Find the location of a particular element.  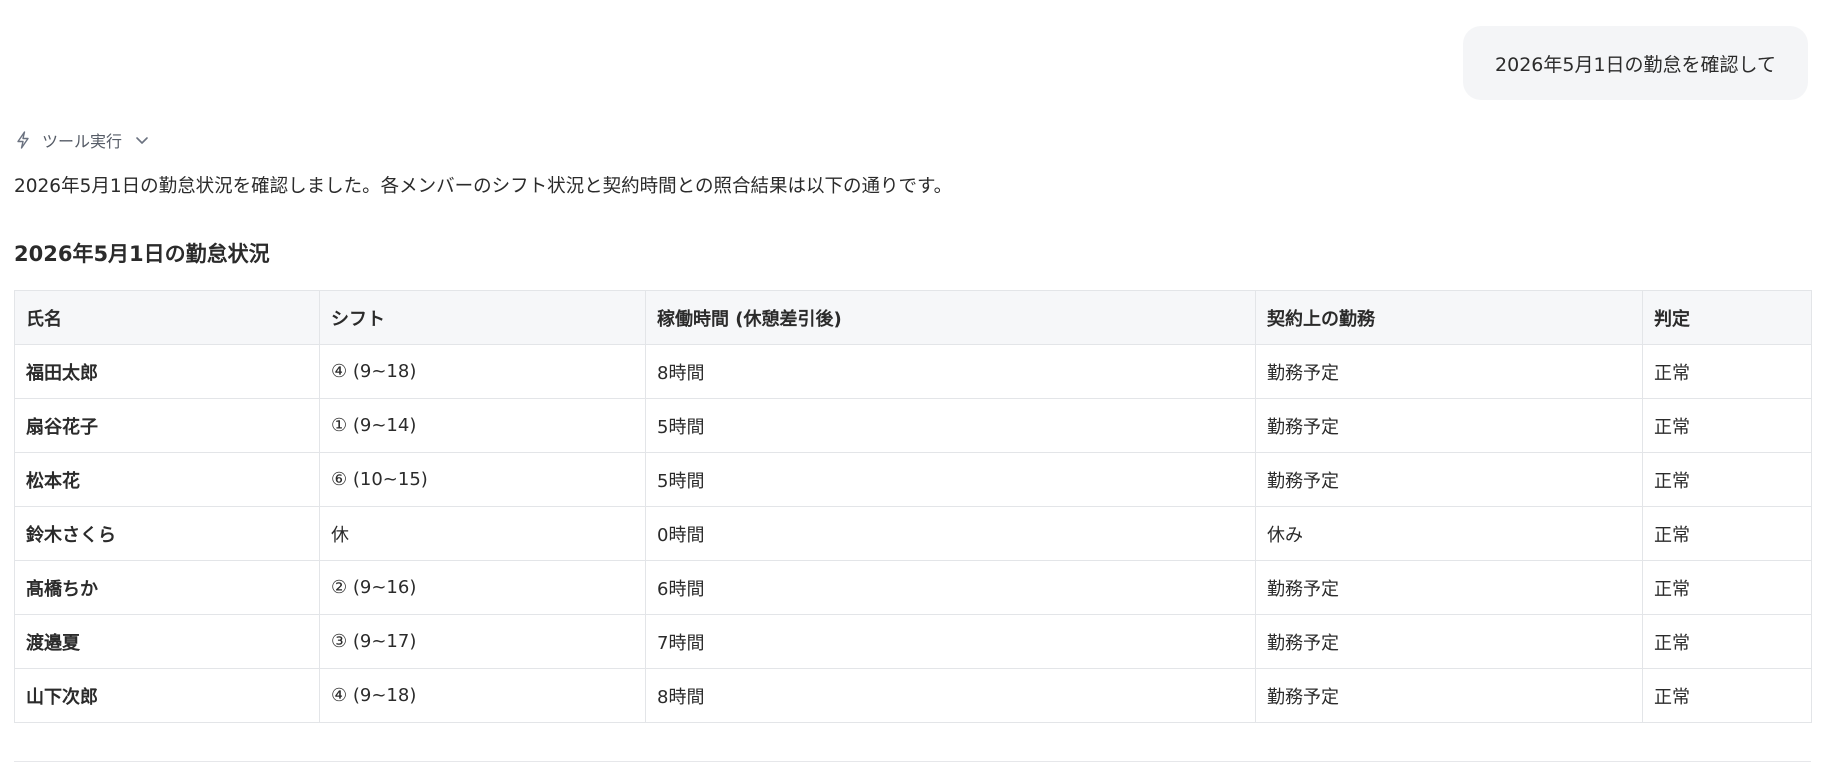

header-judgement: 判定 is located at coordinates (1727, 317).